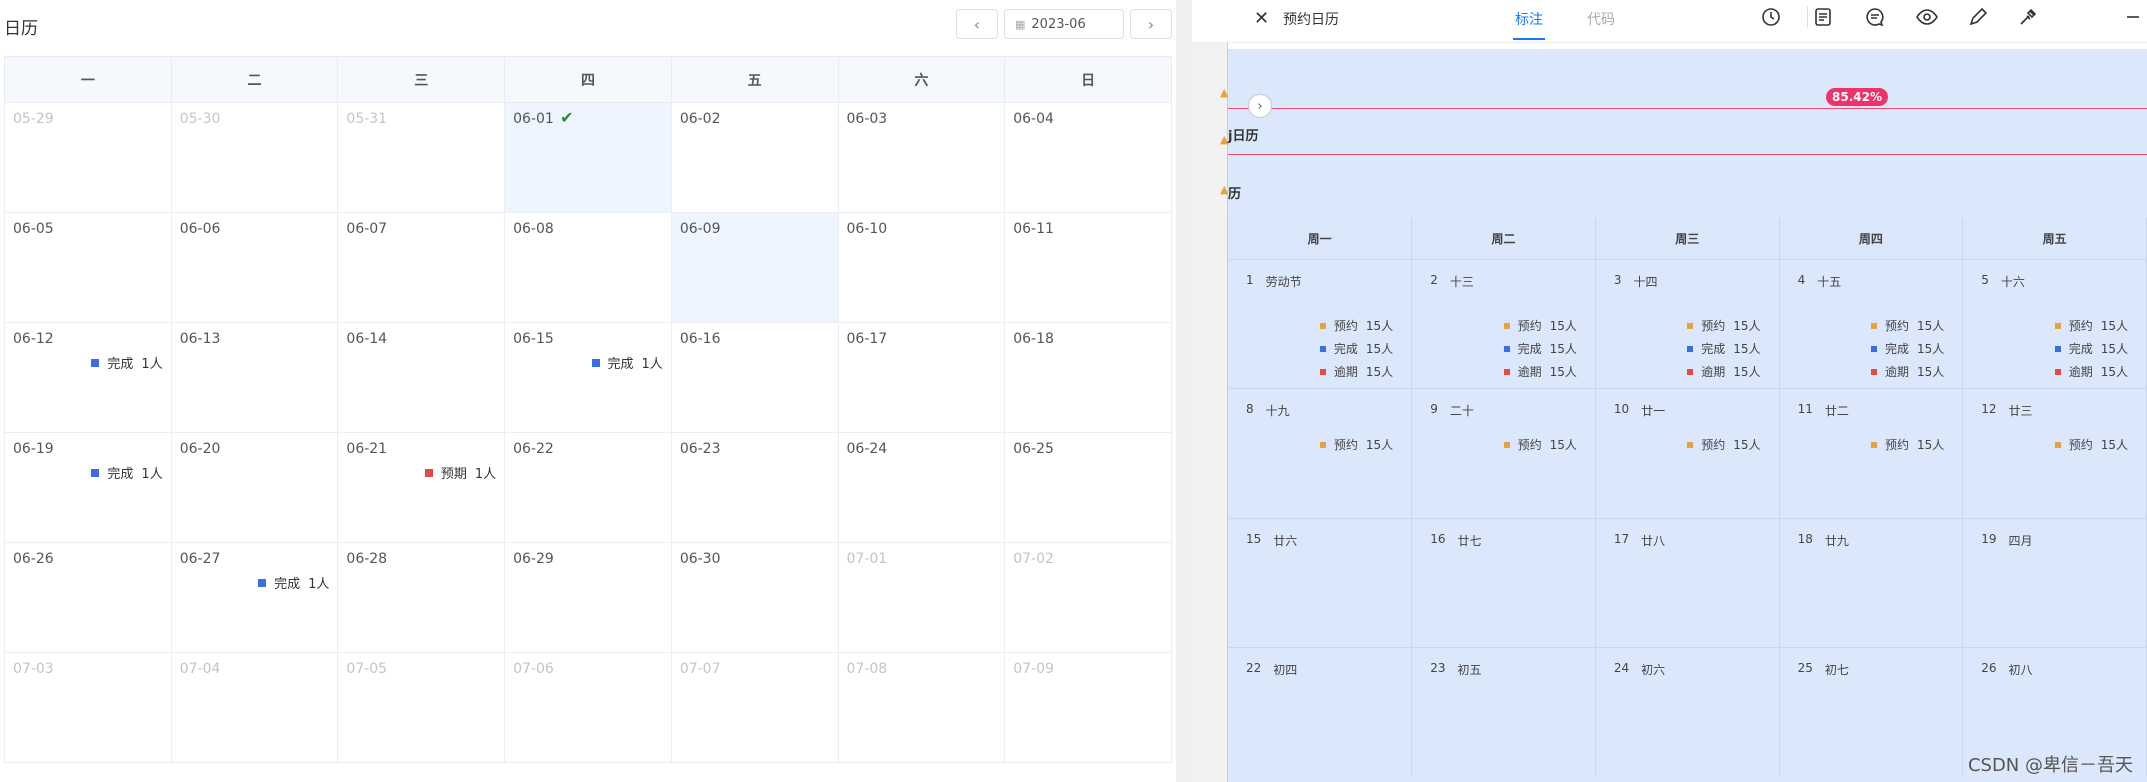  What do you see at coordinates (200, 449) in the screenshot?
I see `day-date: 06-20` at bounding box center [200, 449].